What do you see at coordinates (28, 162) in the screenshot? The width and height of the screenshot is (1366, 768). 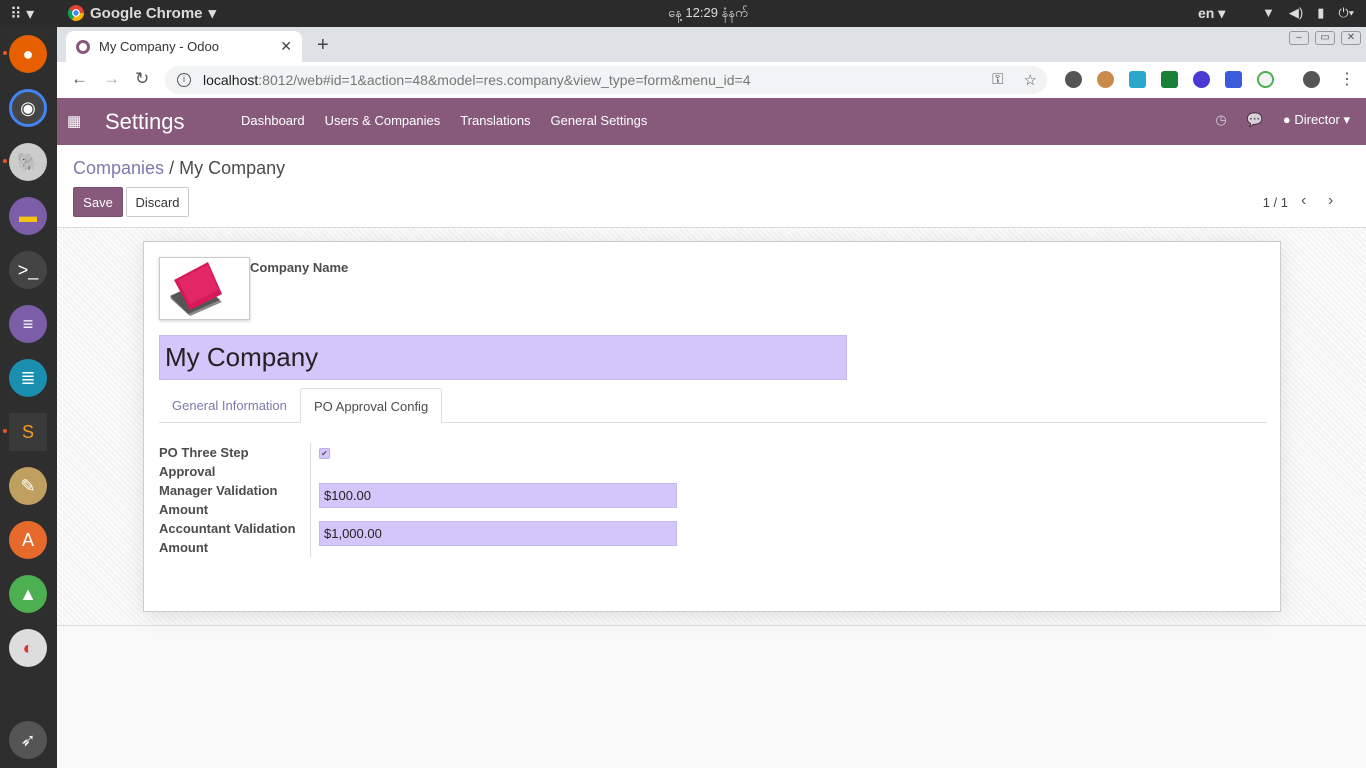 I see `postgres-icon: 🐘` at bounding box center [28, 162].